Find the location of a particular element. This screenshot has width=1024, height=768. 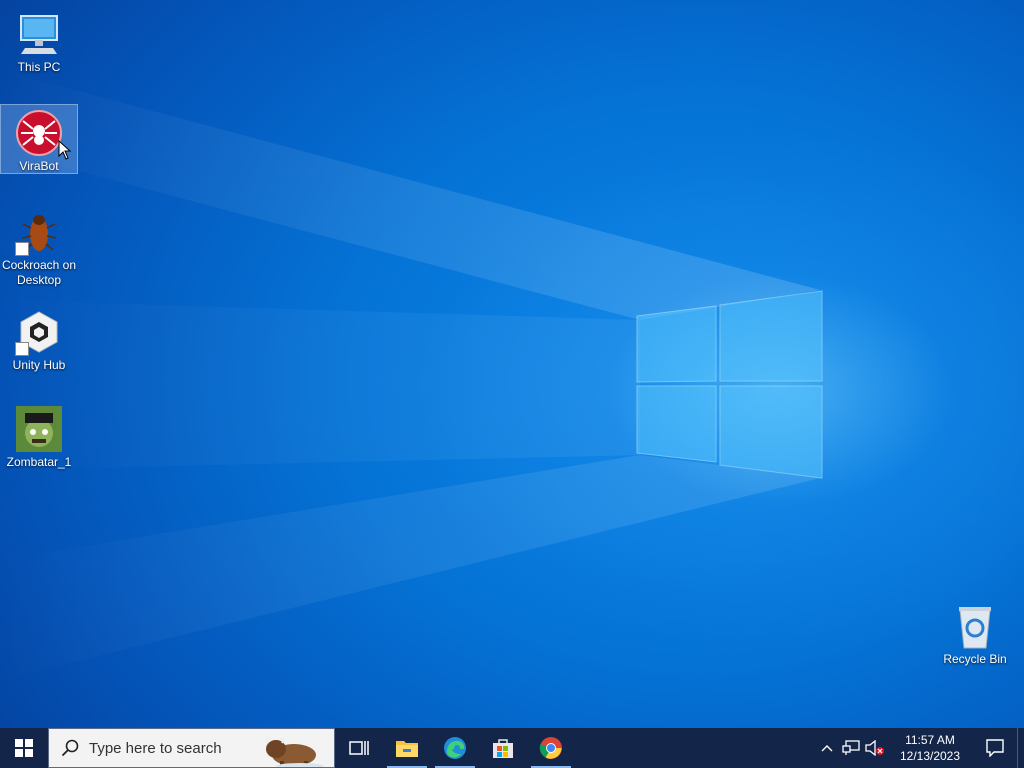

desktop-icon-unity-hub: Unity Hub is located at coordinates (39, 338).